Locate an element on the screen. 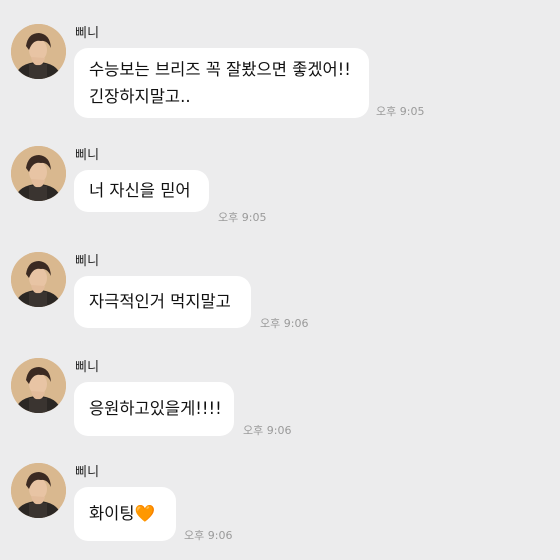 Image resolution: width=560 pixels, height=560 pixels. message-text: 너 자신을 믿어 is located at coordinates (140, 190).